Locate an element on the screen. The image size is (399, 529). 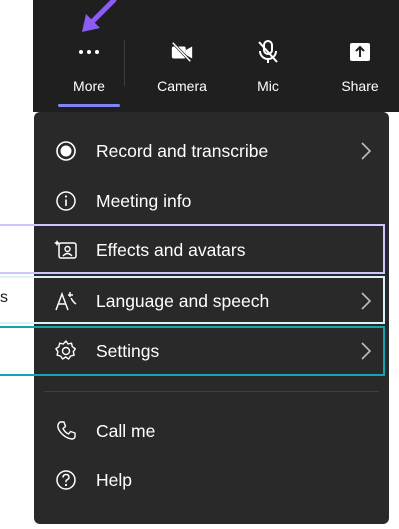
more-active-indicator is located at coordinates (89, 105).